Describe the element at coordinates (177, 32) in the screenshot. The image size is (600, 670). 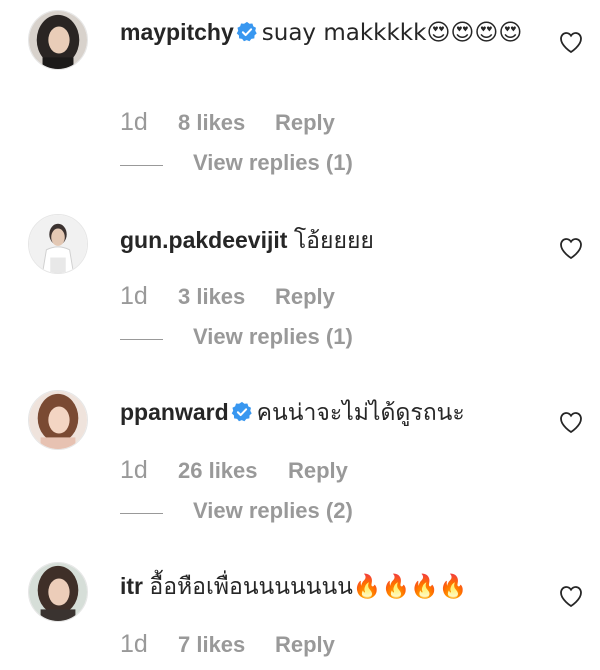
I see `username: maypitchy` at that location.